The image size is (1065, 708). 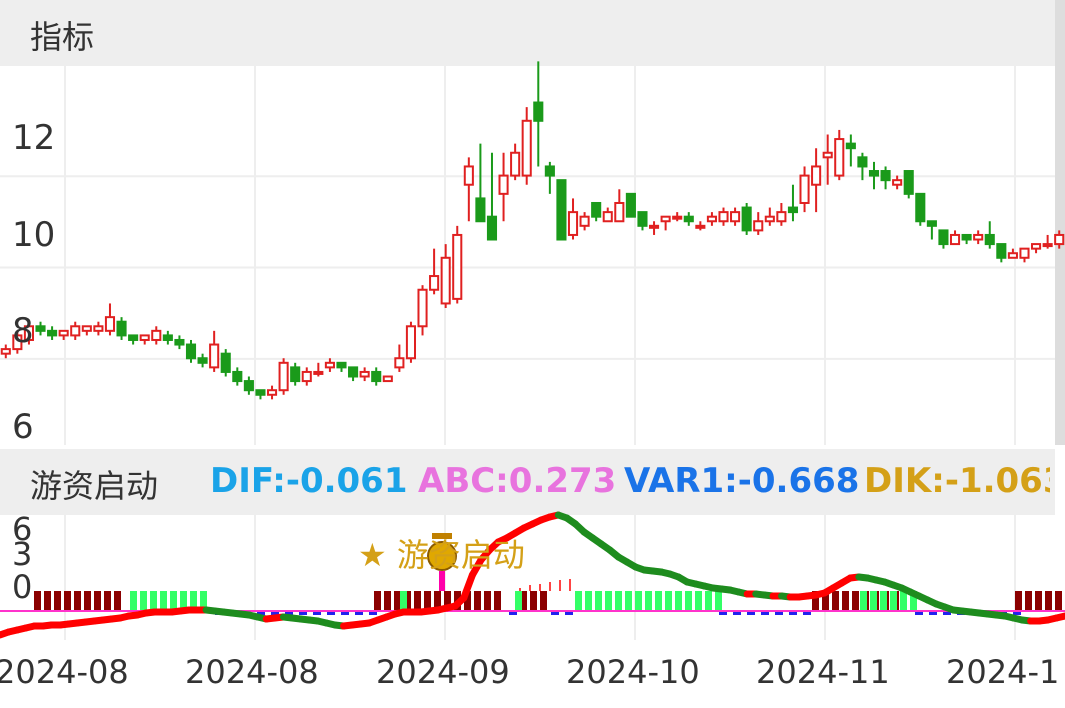 I want to click on indicator-line-segment, so click(x=1058, y=617).